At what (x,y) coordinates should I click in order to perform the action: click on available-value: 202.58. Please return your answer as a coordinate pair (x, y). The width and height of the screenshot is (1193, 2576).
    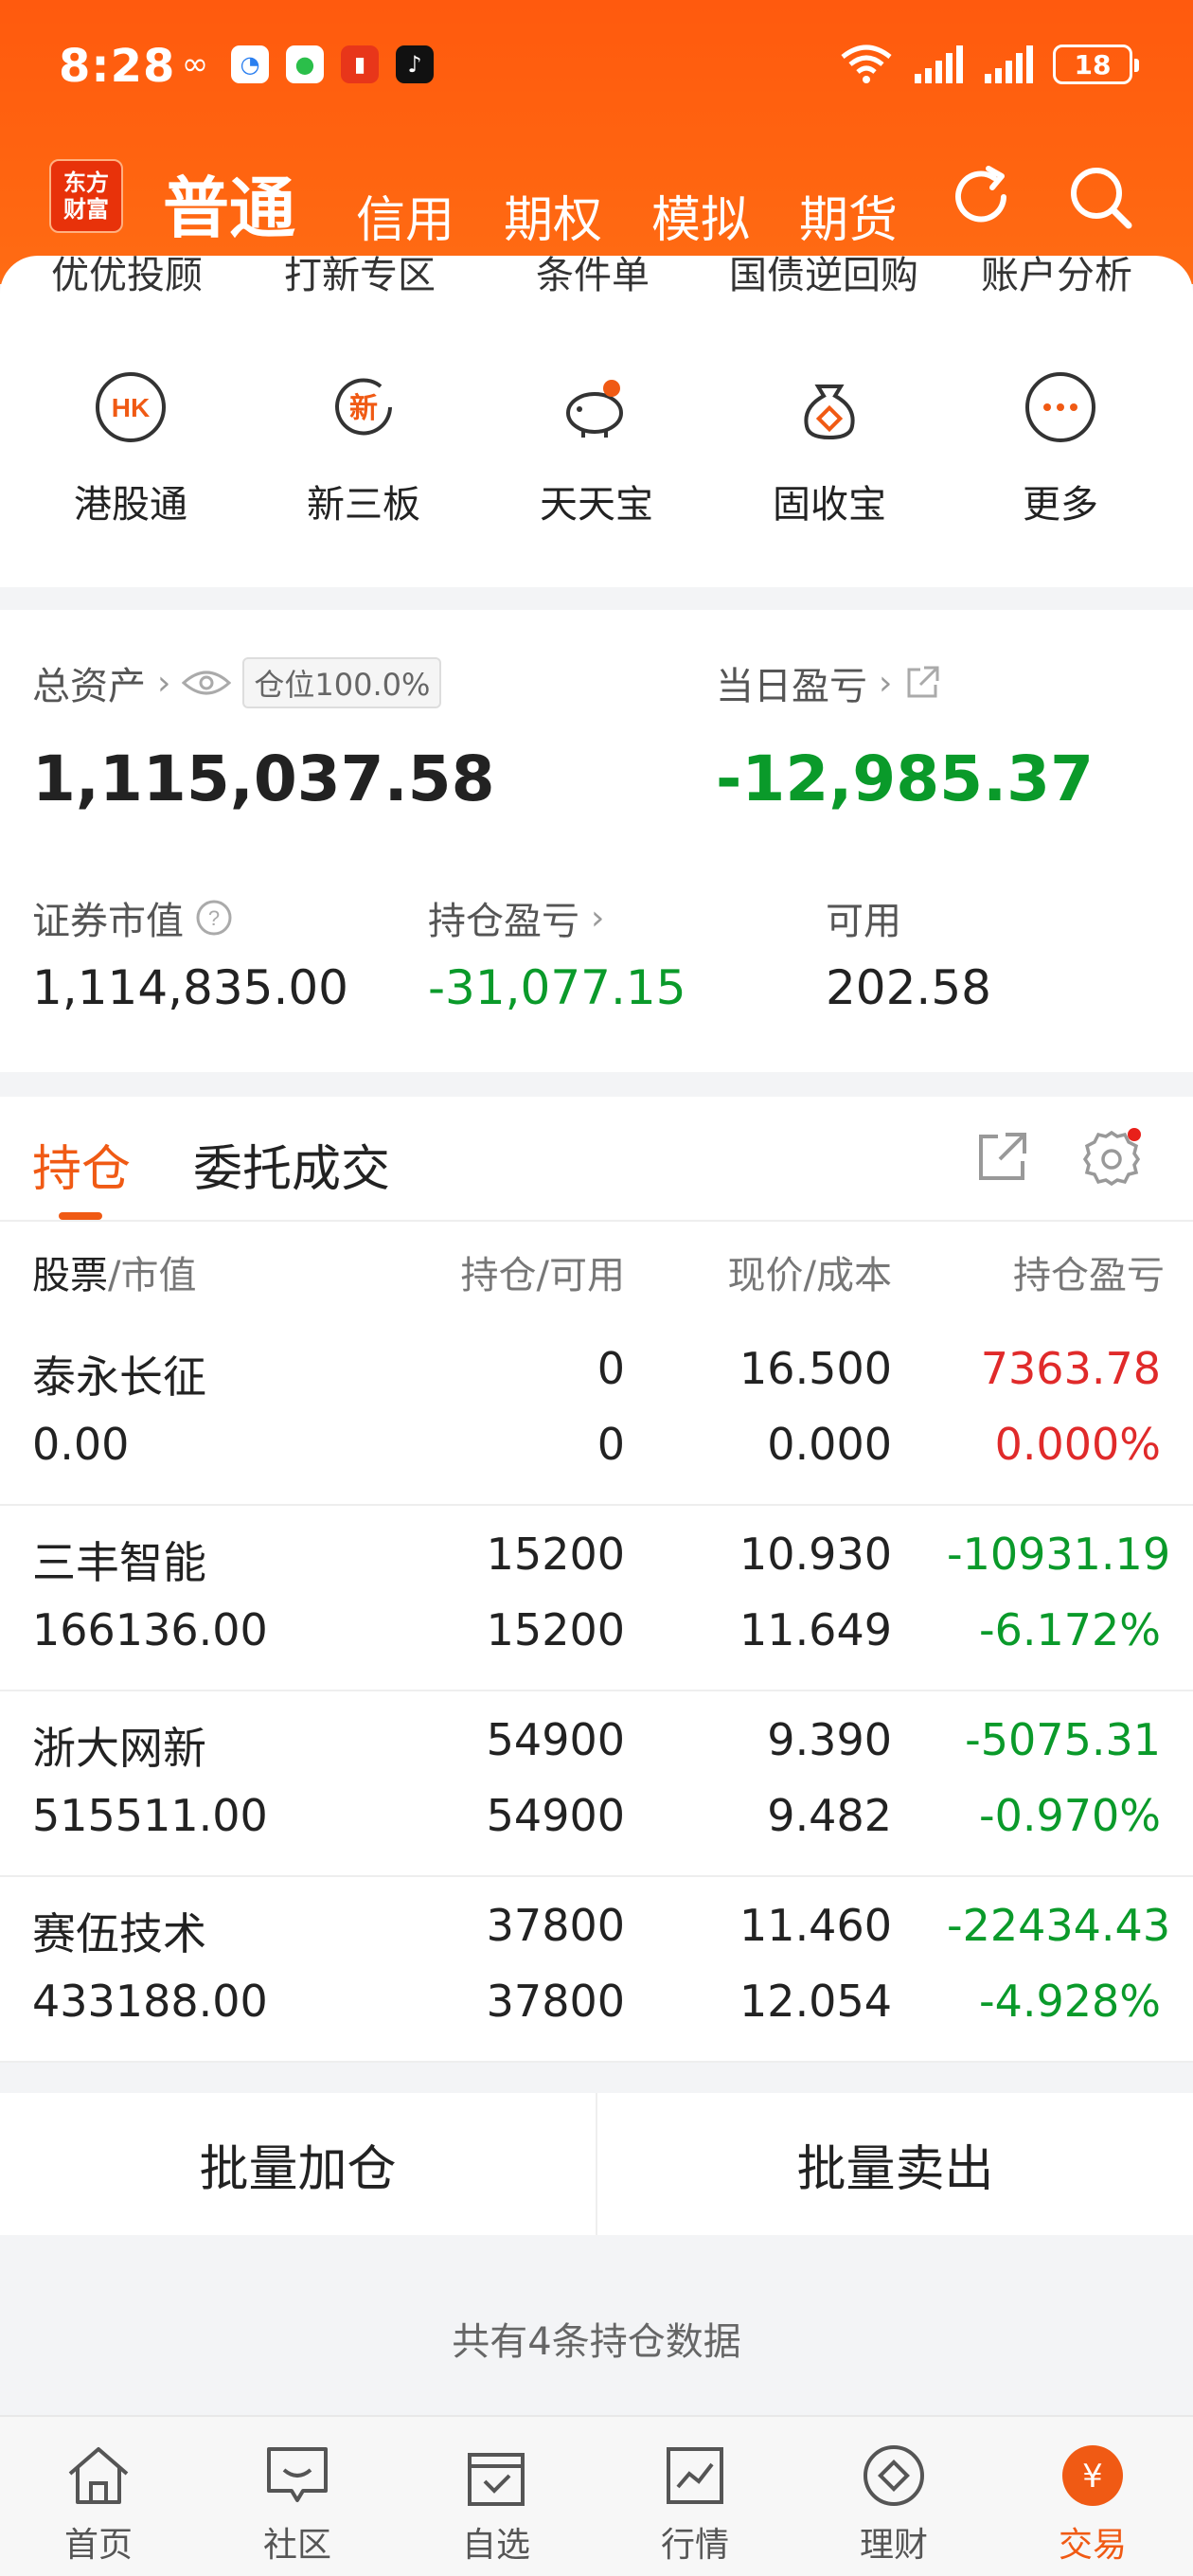
    Looking at the image, I should click on (908, 987).